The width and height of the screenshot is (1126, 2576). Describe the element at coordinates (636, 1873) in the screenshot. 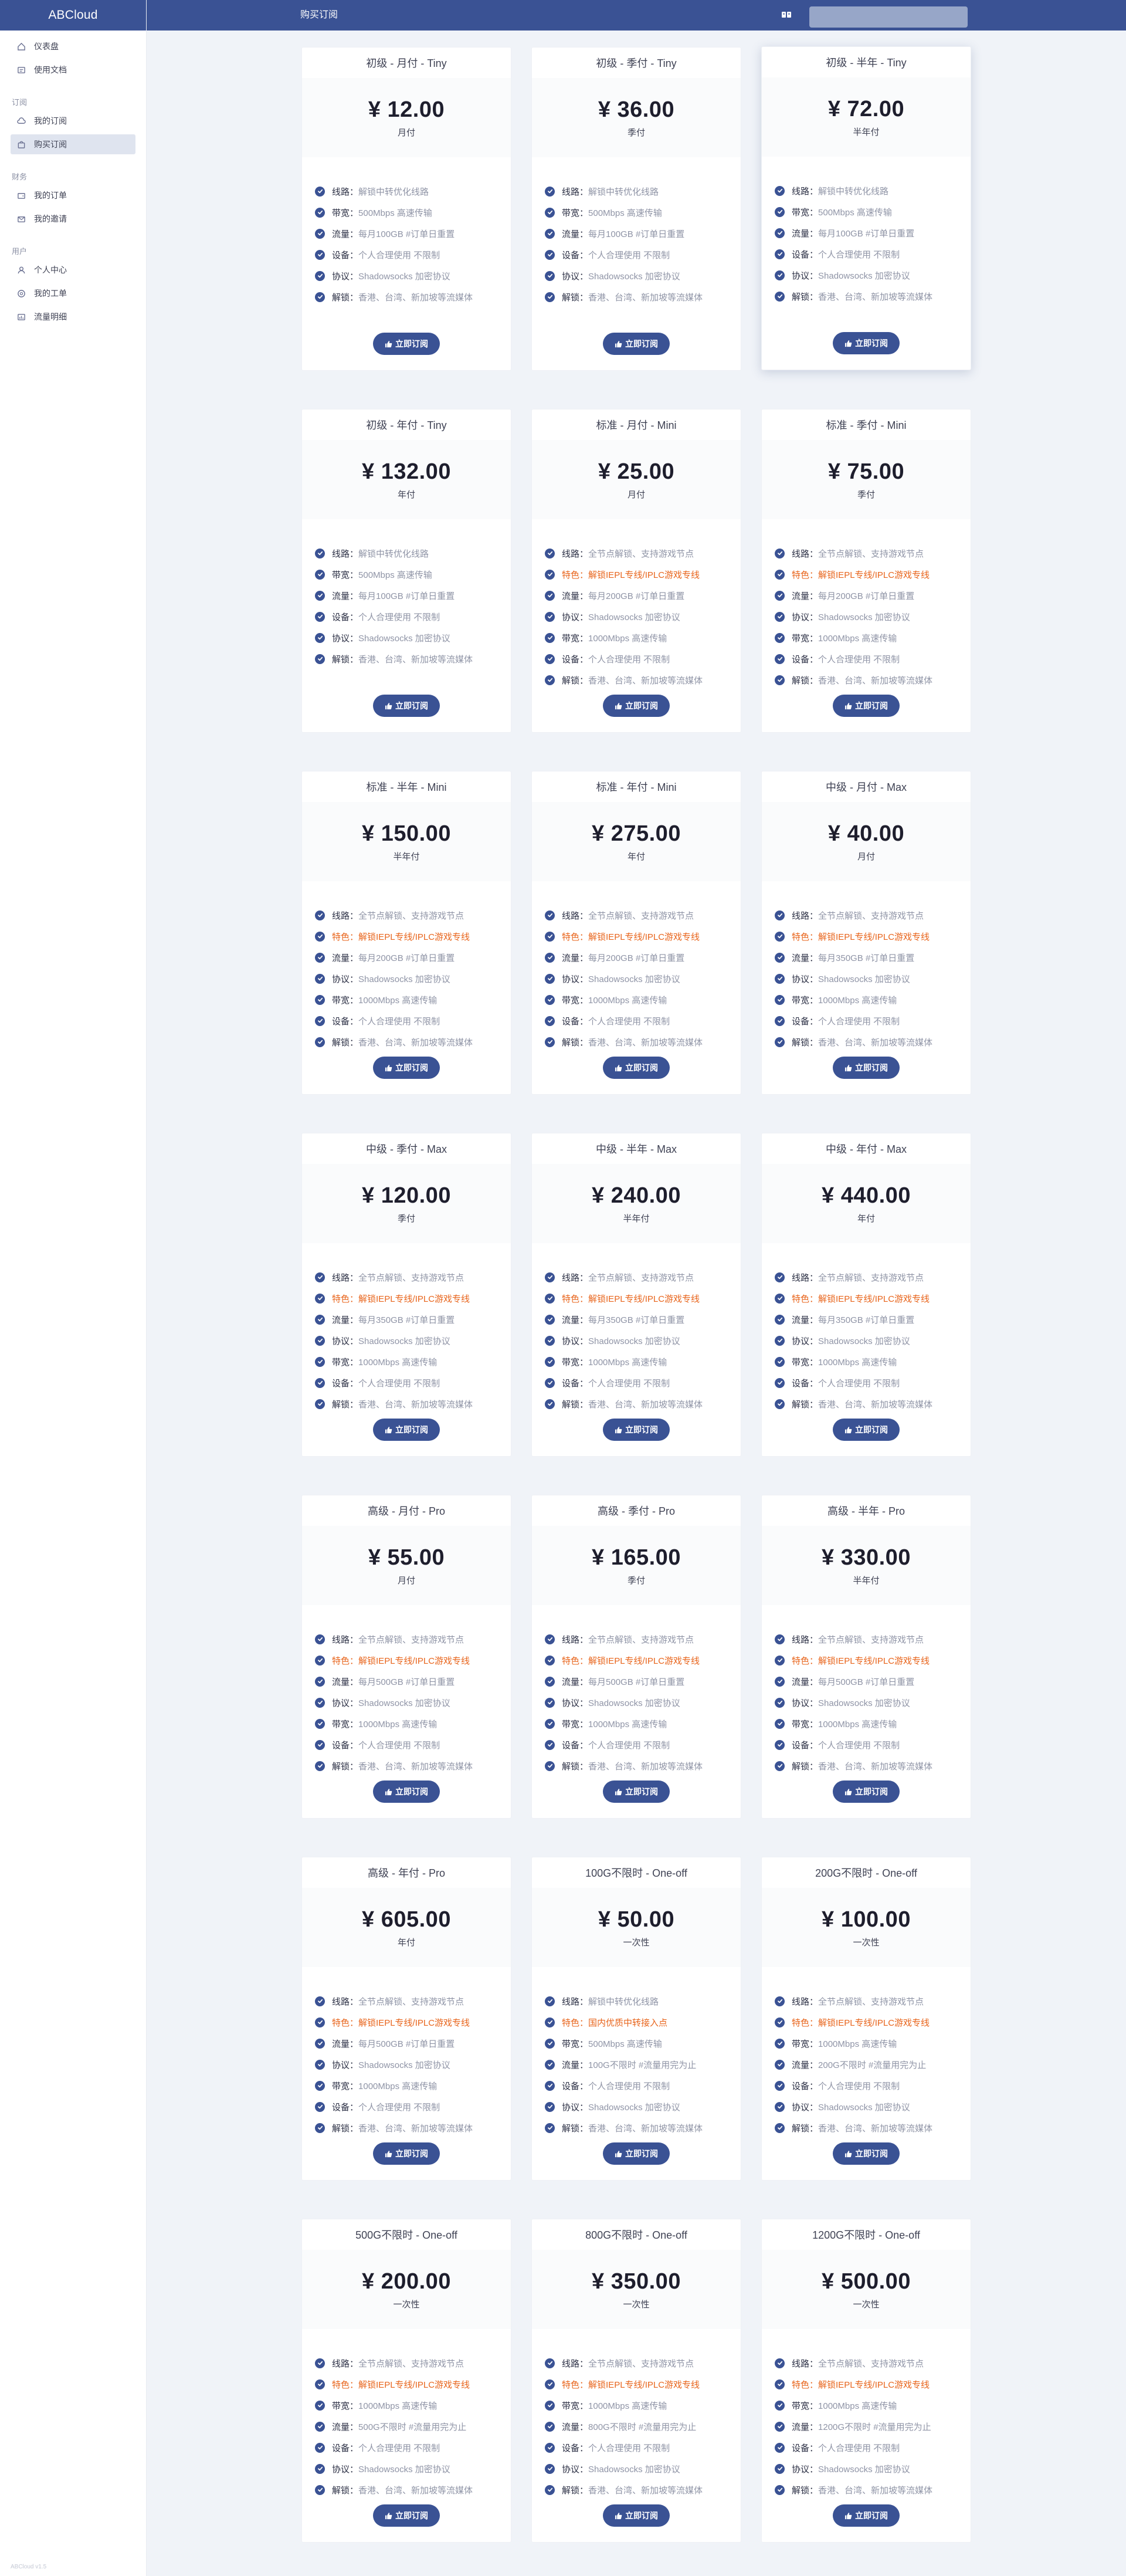

I see `plan-name: 100G不限时 - One-off` at that location.